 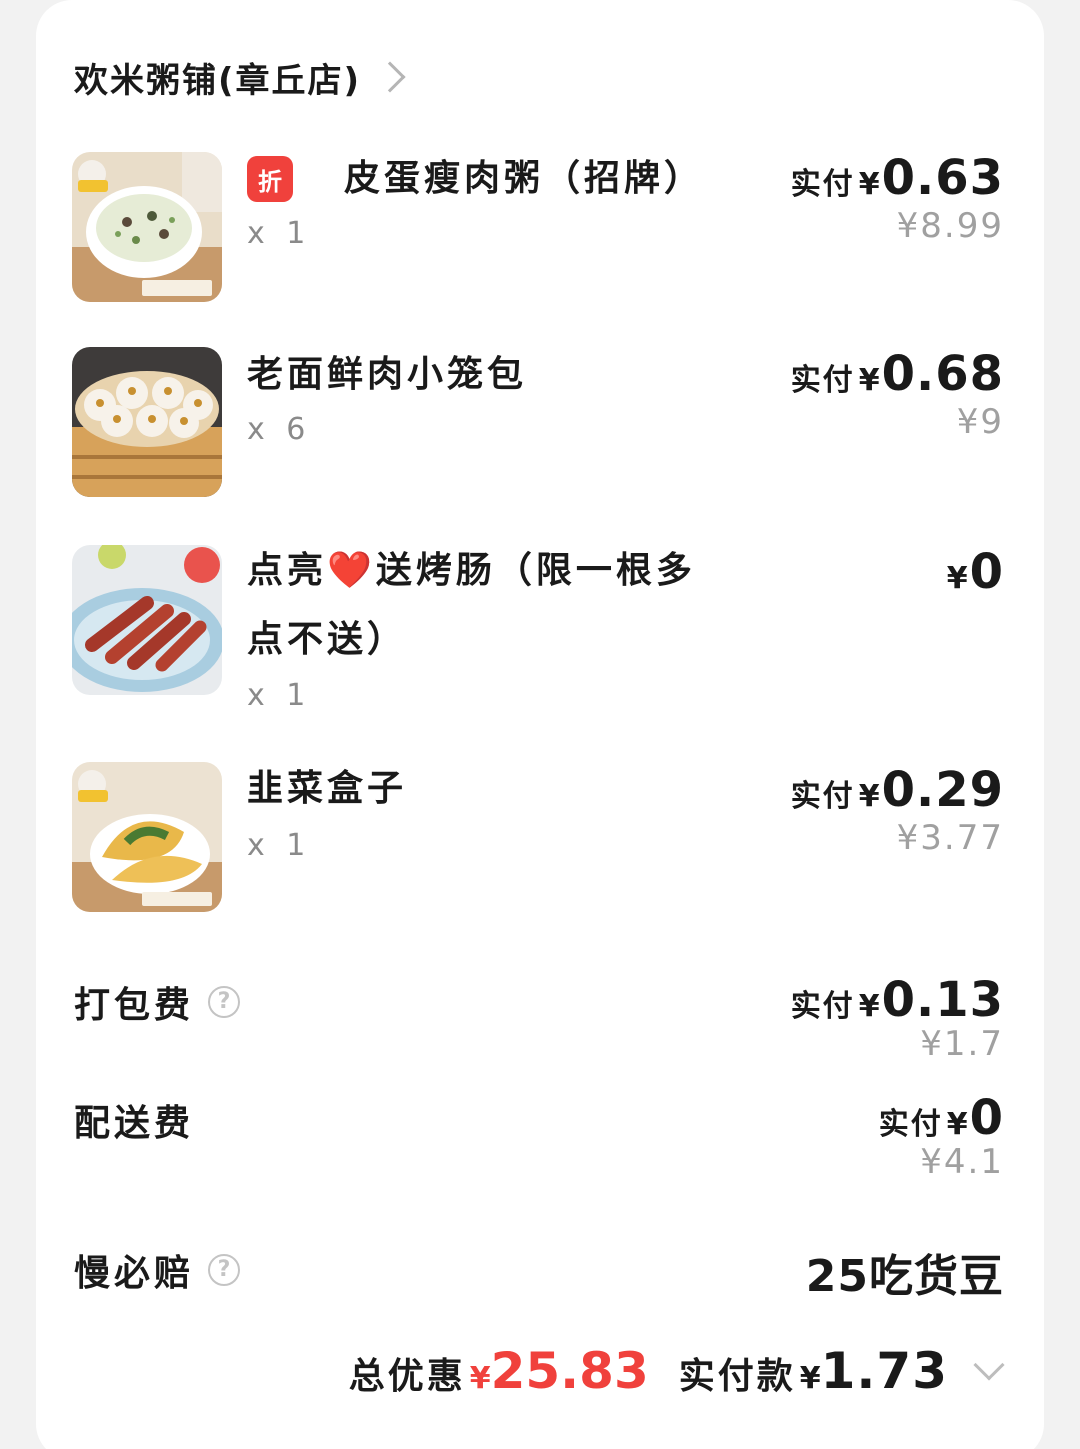 What do you see at coordinates (942, 1000) in the screenshot?
I see `paid-amount: 0.13` at bounding box center [942, 1000].